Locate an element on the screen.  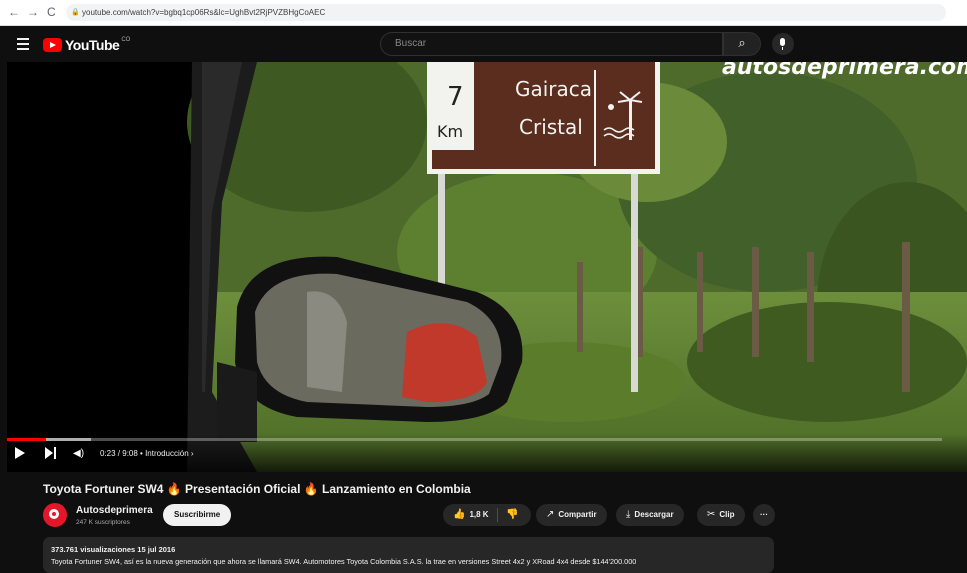
time-text: 0:23 / 9:08 is located at coordinates (119, 453).